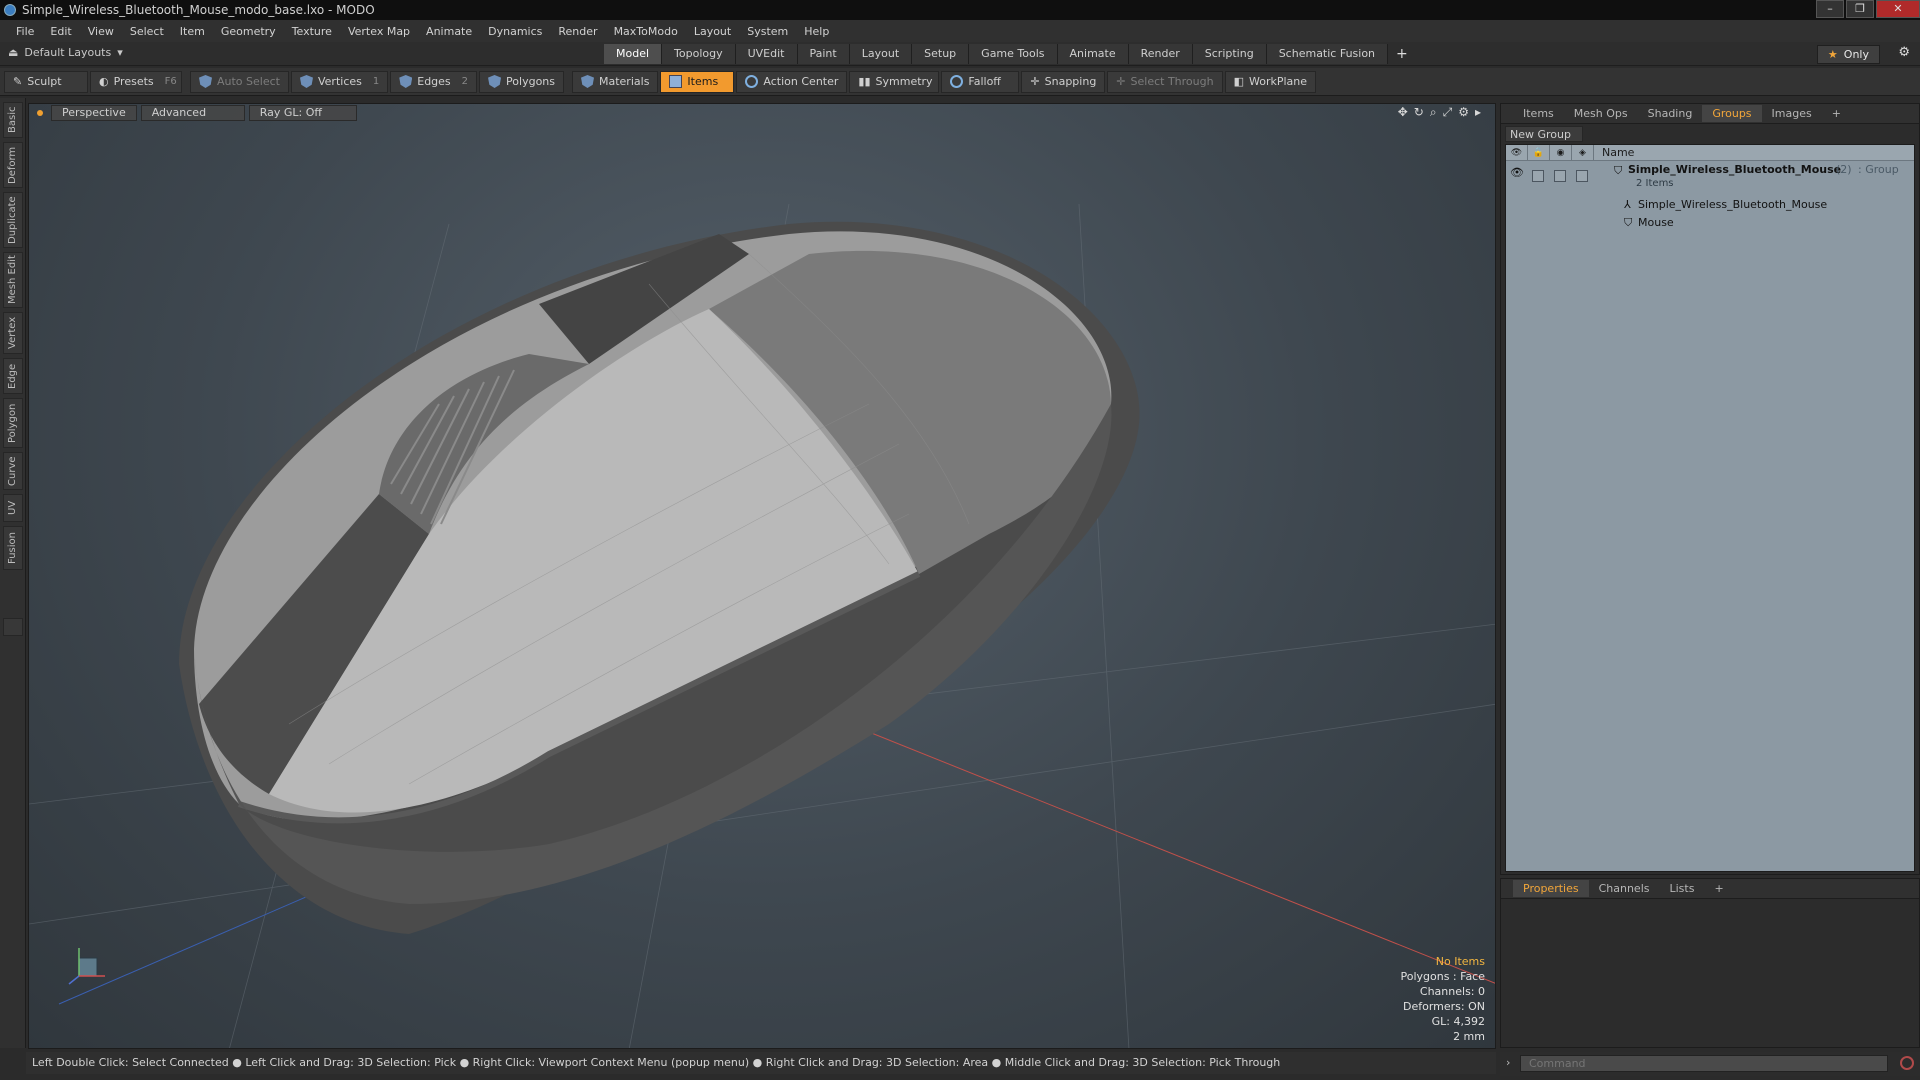  Describe the element at coordinates (515, 31) in the screenshot. I see `menu-dynamics: Dynamics` at that location.